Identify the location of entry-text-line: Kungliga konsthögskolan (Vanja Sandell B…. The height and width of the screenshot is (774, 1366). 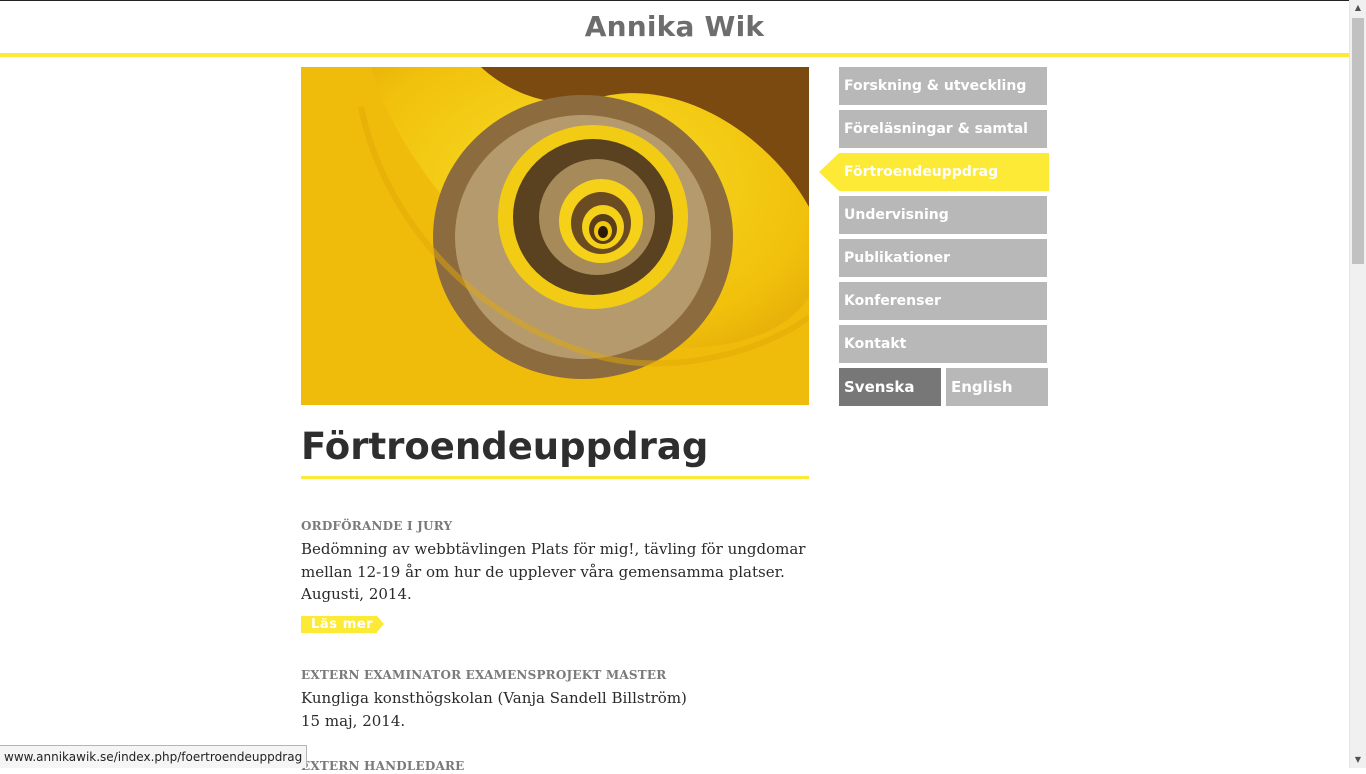
(494, 698).